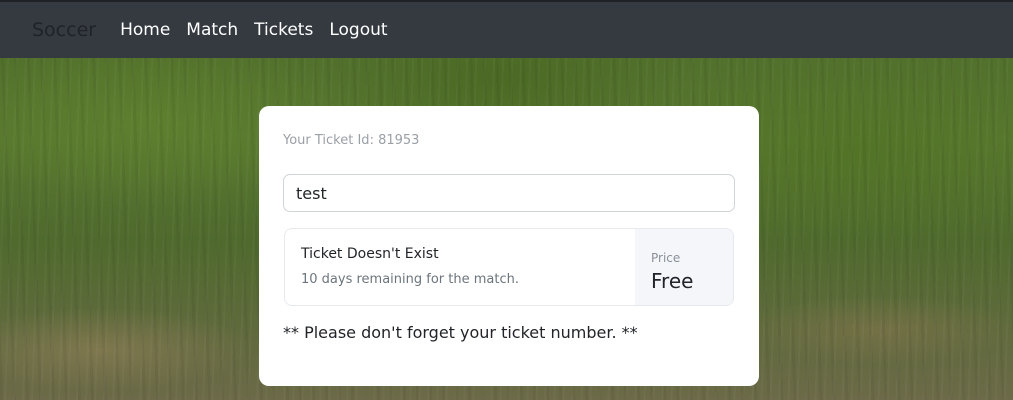 The image size is (1013, 400). I want to click on ticket-number-input, so click(509, 193).